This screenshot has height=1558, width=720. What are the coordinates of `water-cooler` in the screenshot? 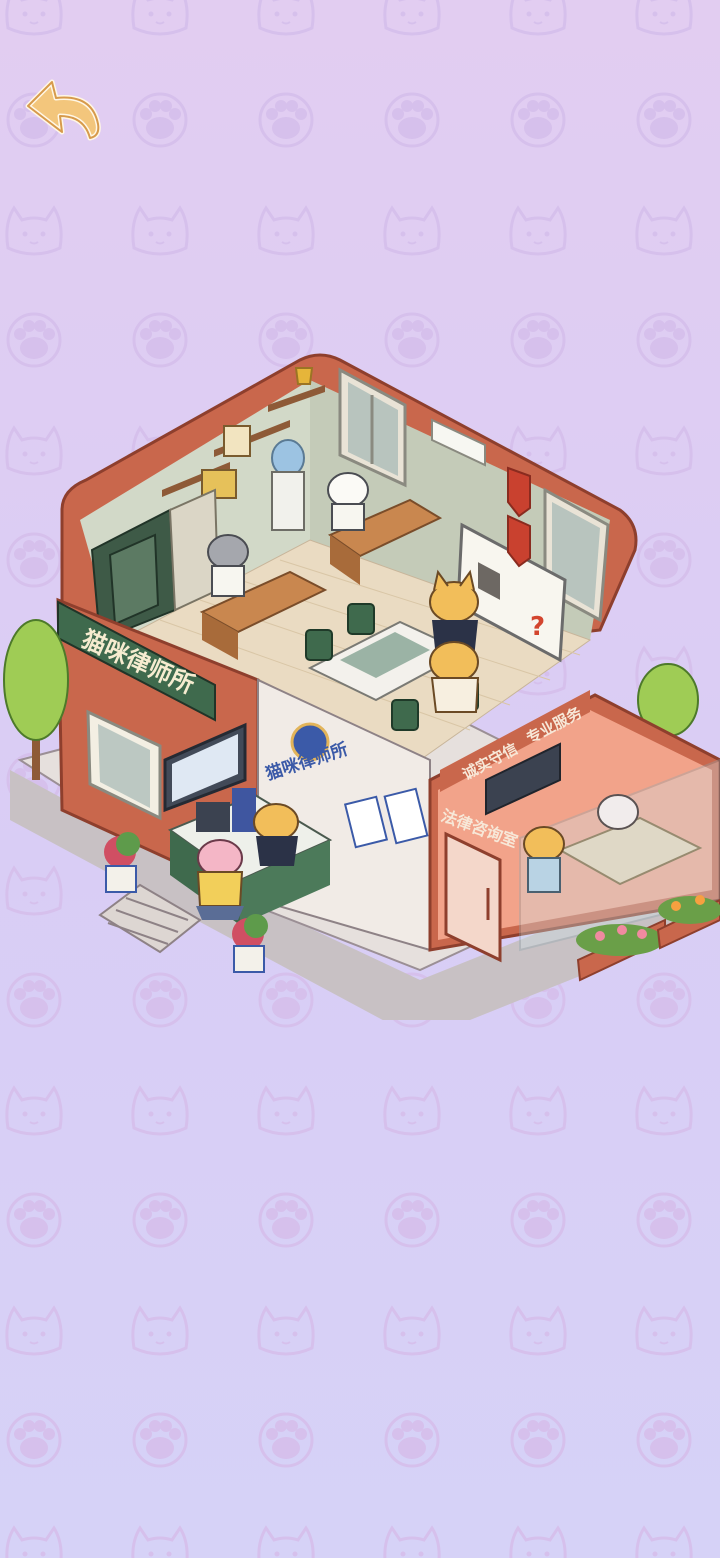 It's located at (288, 485).